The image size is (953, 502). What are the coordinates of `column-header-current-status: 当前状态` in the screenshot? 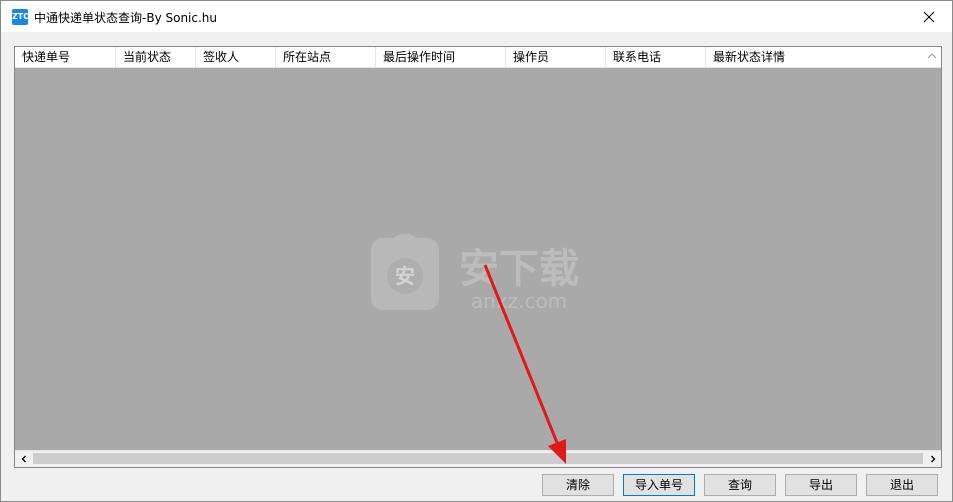 It's located at (156, 57).